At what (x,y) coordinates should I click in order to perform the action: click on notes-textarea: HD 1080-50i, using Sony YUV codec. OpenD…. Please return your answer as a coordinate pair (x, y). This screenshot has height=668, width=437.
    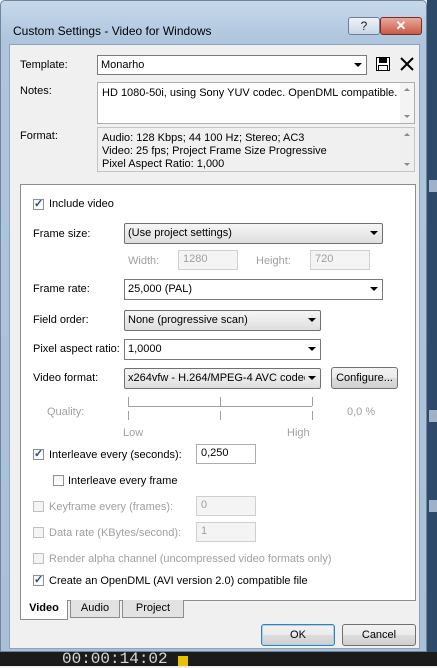
    Looking at the image, I should click on (256, 103).